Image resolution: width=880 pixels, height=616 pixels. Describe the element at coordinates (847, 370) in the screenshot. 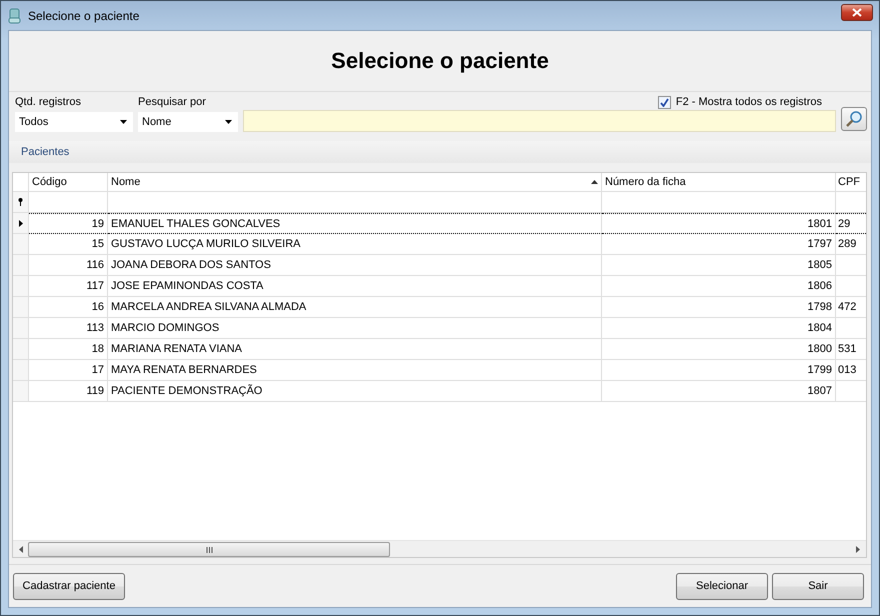

I see `table-cell: 013` at that location.